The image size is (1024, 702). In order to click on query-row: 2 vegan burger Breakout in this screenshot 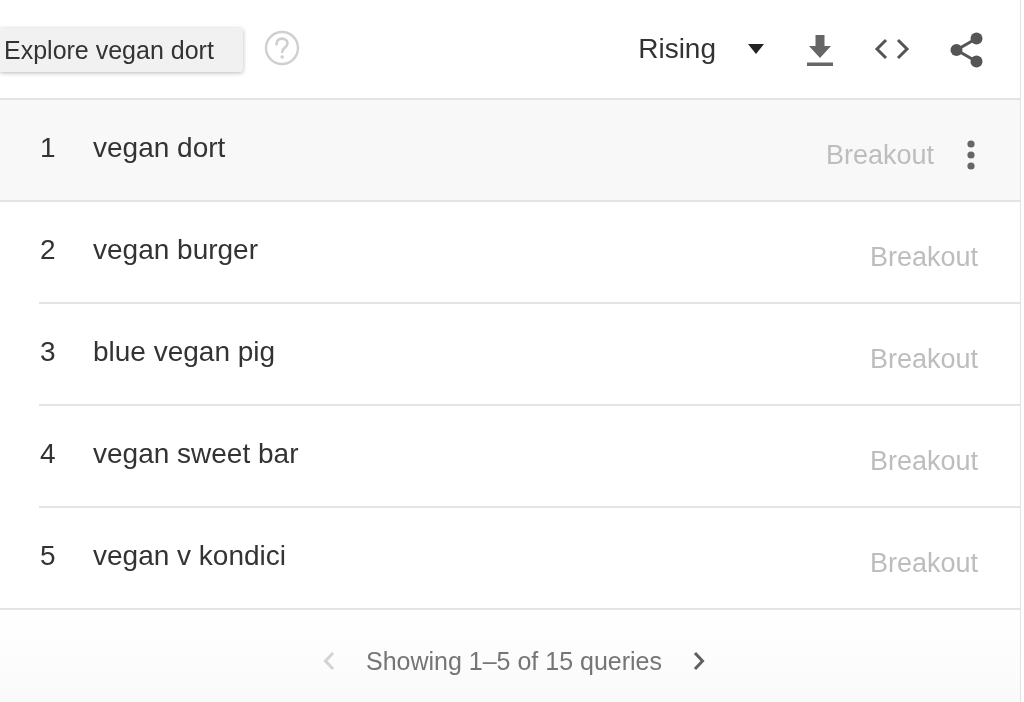, I will do `click(529, 253)`.